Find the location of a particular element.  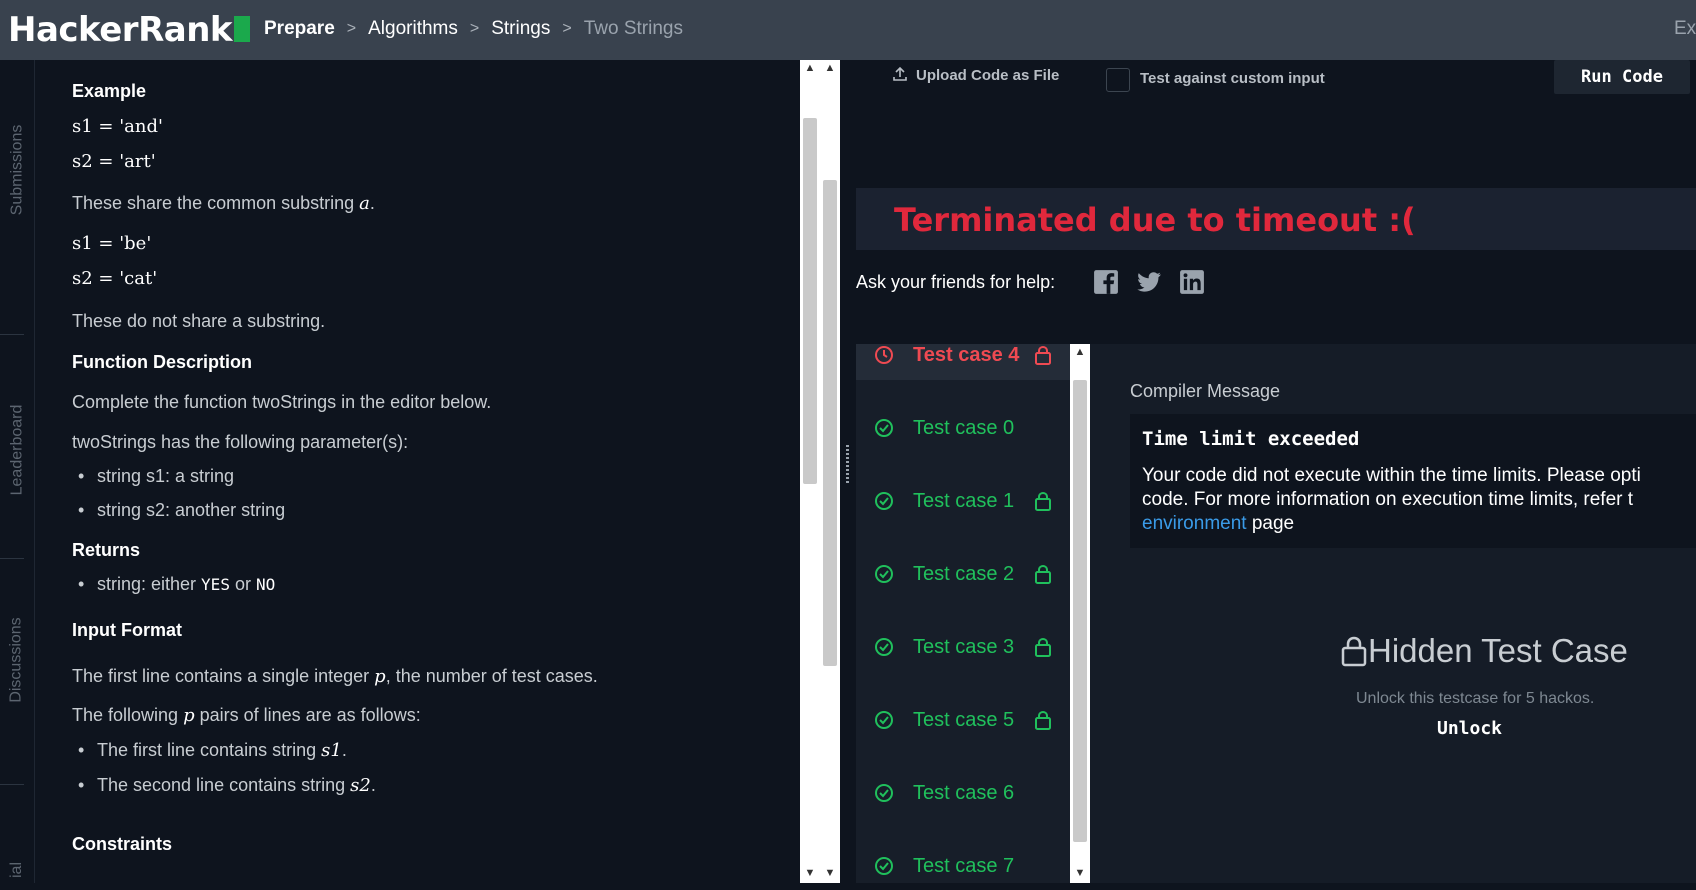

text: , the number of test cases. is located at coordinates (491, 676).